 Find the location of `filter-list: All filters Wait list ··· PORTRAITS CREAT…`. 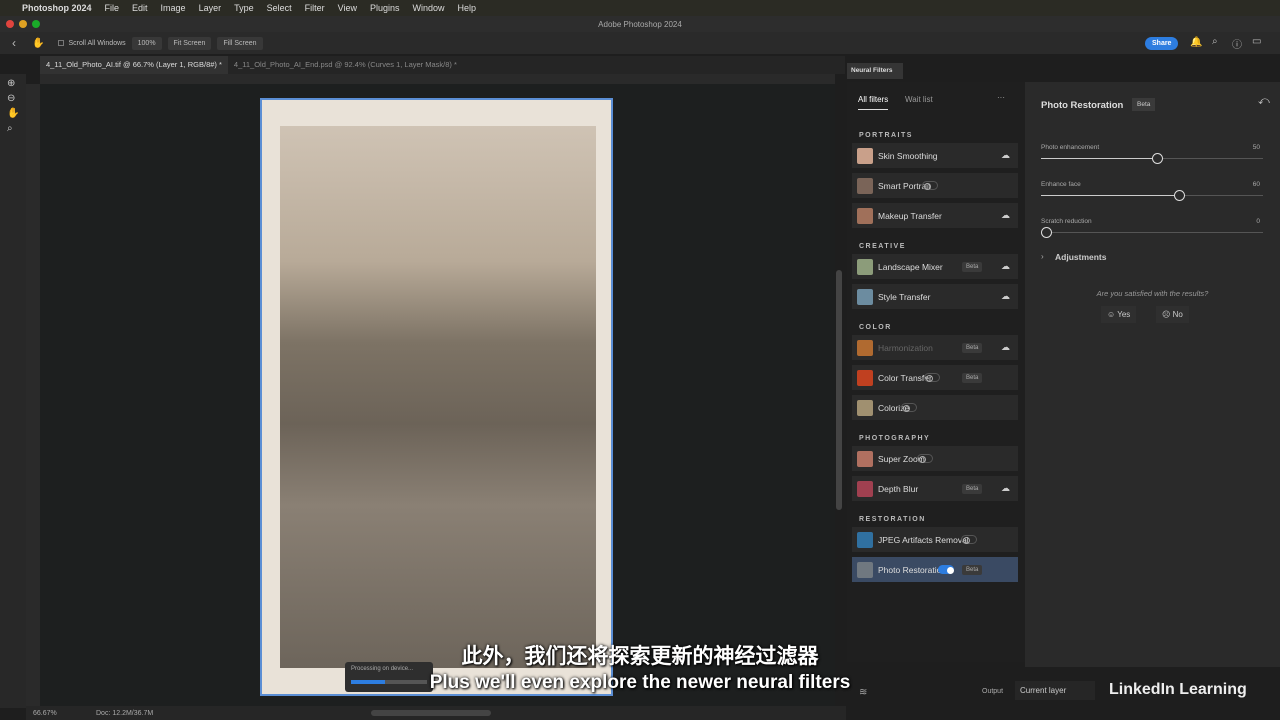

filter-list: All filters Wait list ··· PORTRAITS CREAT… is located at coordinates (936, 372).